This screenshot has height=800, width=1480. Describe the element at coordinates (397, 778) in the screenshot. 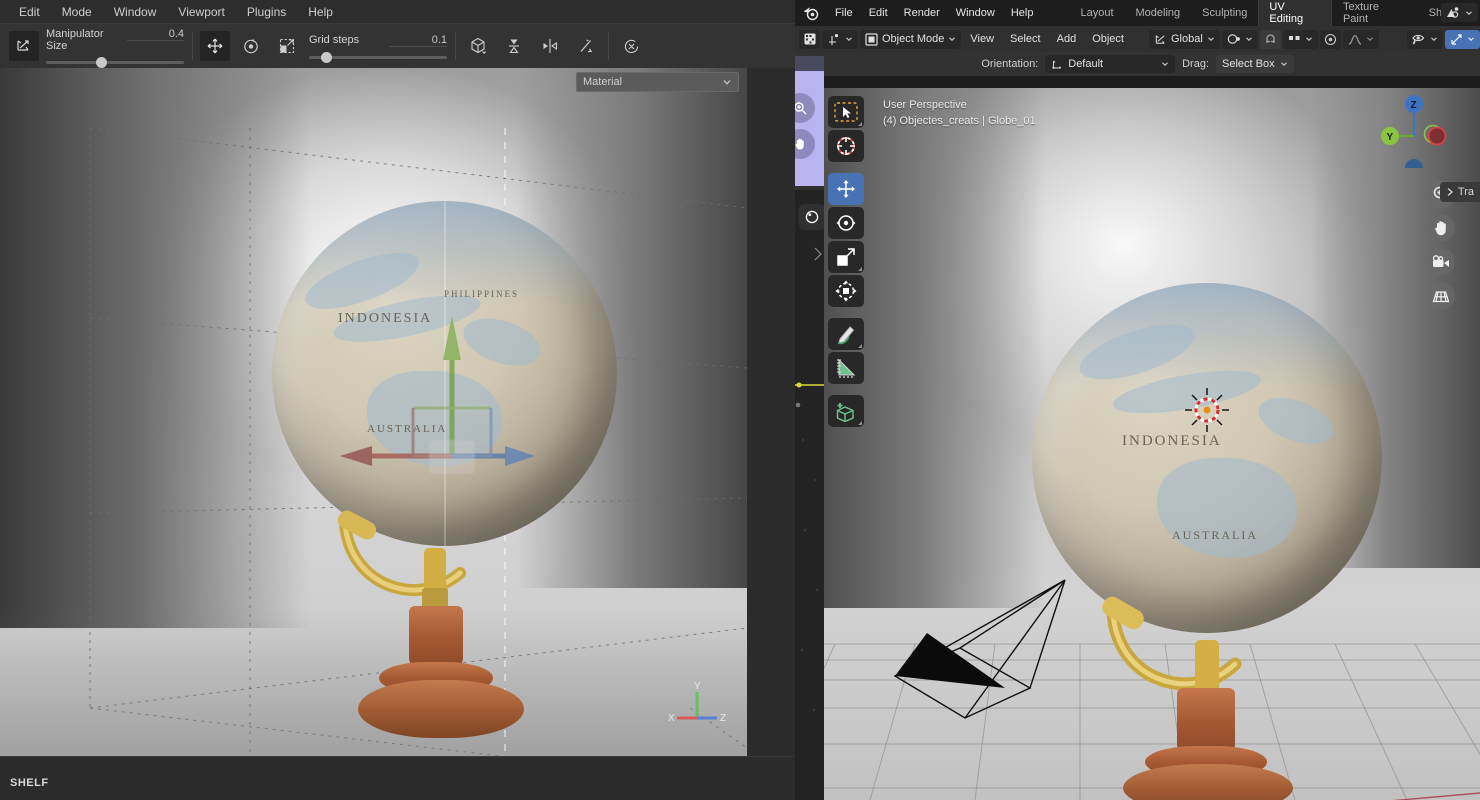

I see `shelf-panel: SHELF` at that location.